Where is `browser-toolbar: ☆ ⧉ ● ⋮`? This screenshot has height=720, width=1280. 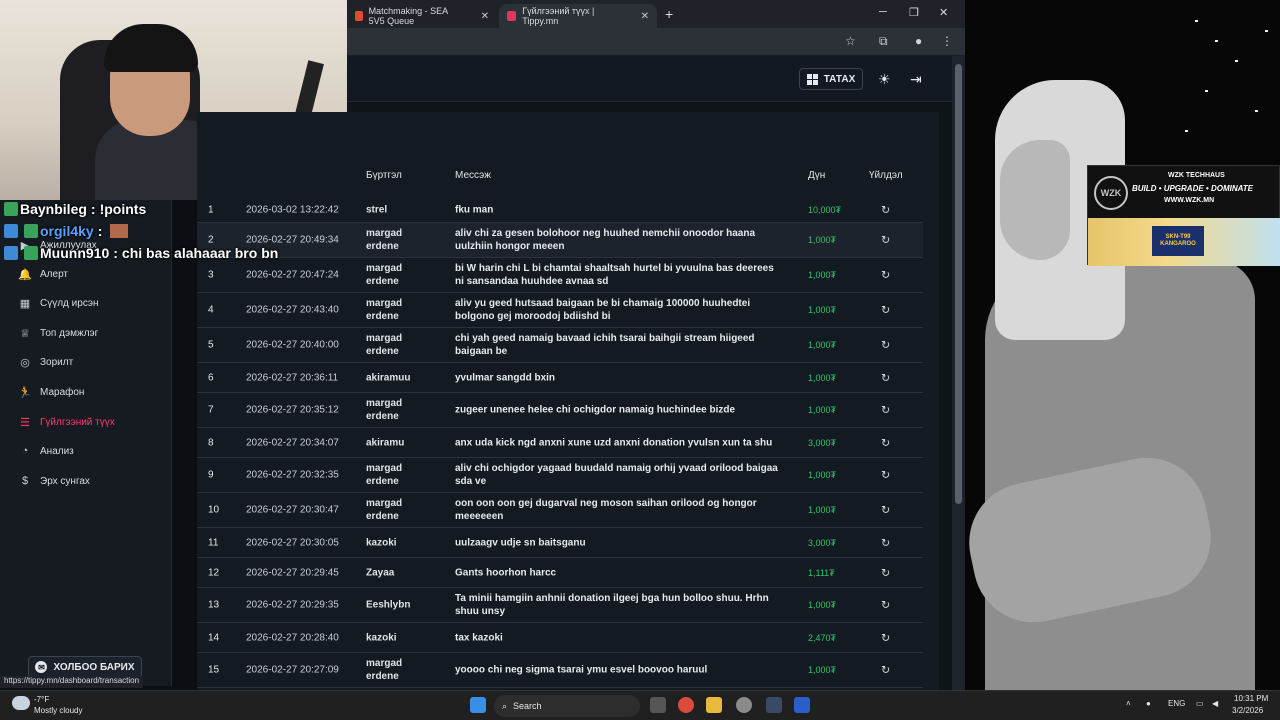 browser-toolbar: ☆ ⧉ ● ⋮ is located at coordinates (656, 42).